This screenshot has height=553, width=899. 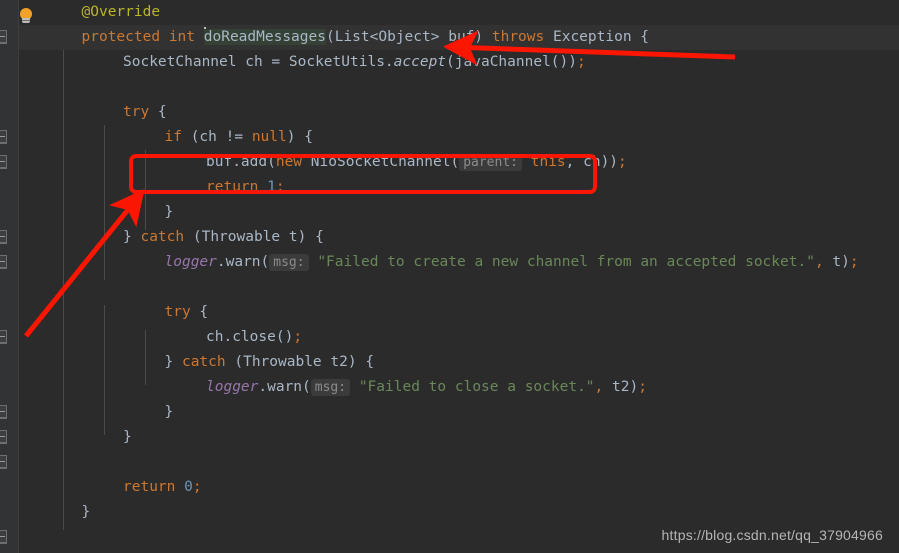 I want to click on code-token-hint: parent:, so click(x=490, y=162).